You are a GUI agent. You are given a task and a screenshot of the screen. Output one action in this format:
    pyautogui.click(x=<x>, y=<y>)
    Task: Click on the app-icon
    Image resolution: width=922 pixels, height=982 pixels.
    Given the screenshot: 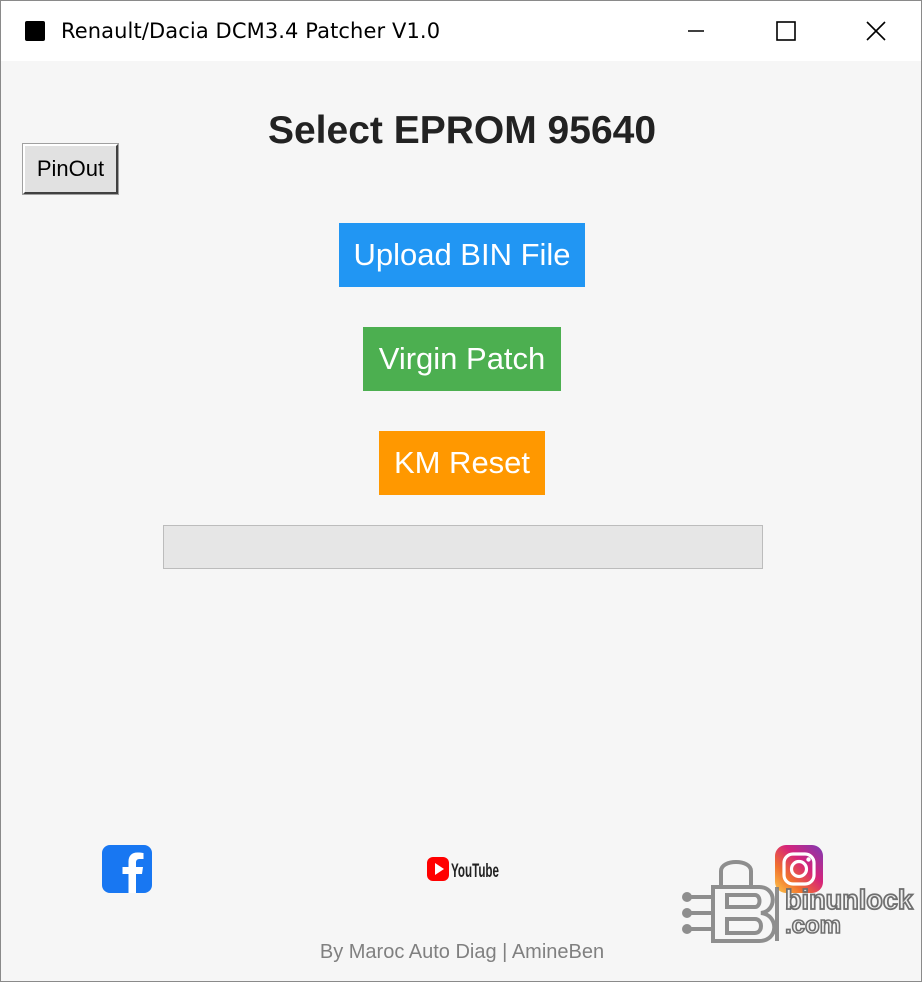 What is the action you would take?
    pyautogui.click(x=35, y=31)
    